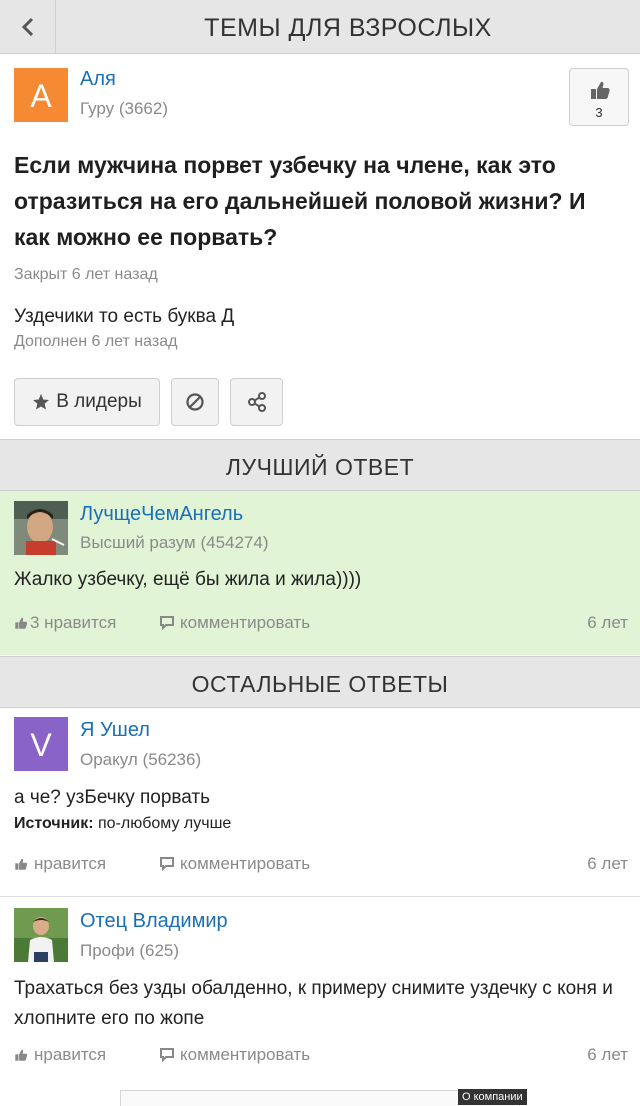 The height and width of the screenshot is (1106, 640). I want to click on answer-1-text: а че? узБечку порвать, so click(112, 797).